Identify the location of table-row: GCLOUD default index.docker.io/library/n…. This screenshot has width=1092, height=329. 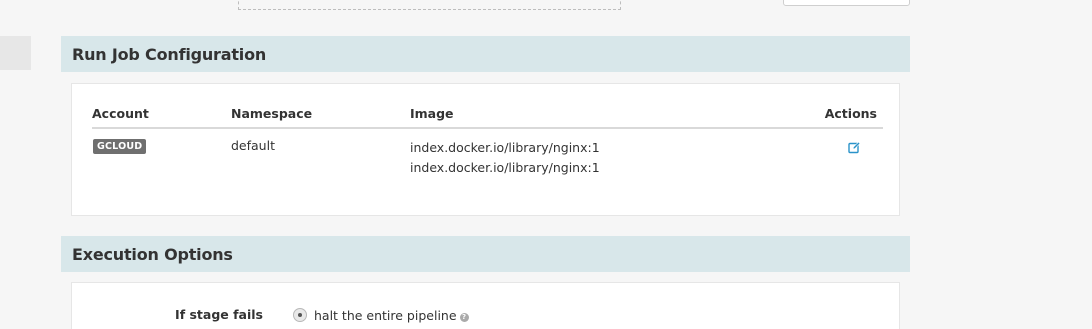
(487, 159).